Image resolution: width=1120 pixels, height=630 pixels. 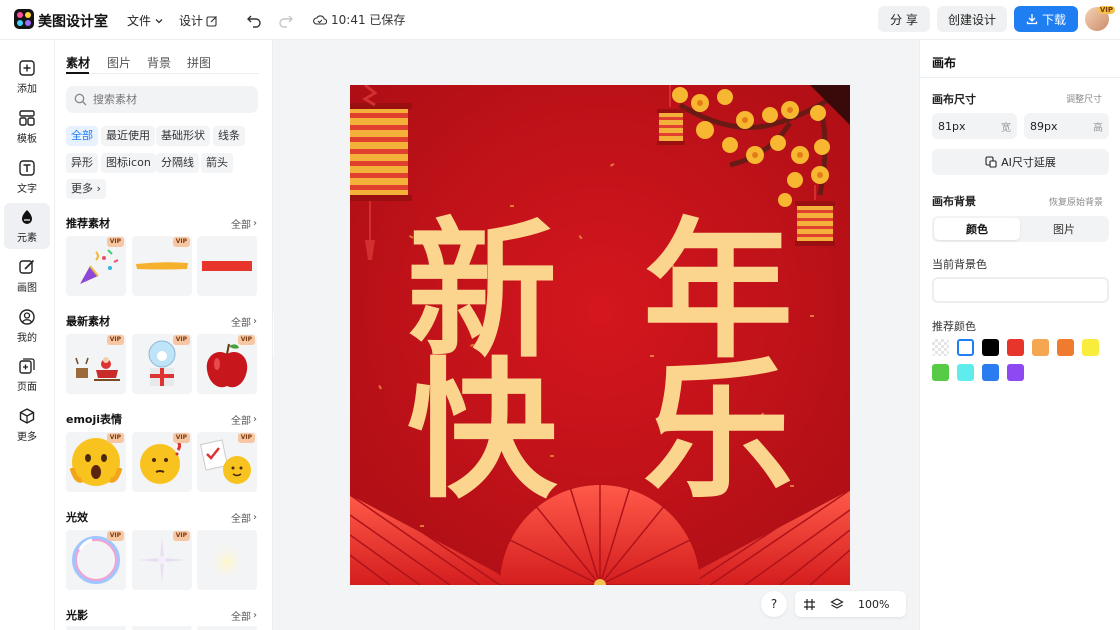 What do you see at coordinates (183, 136) in the screenshot?
I see `filter-basic-shapes: 基础形状` at bounding box center [183, 136].